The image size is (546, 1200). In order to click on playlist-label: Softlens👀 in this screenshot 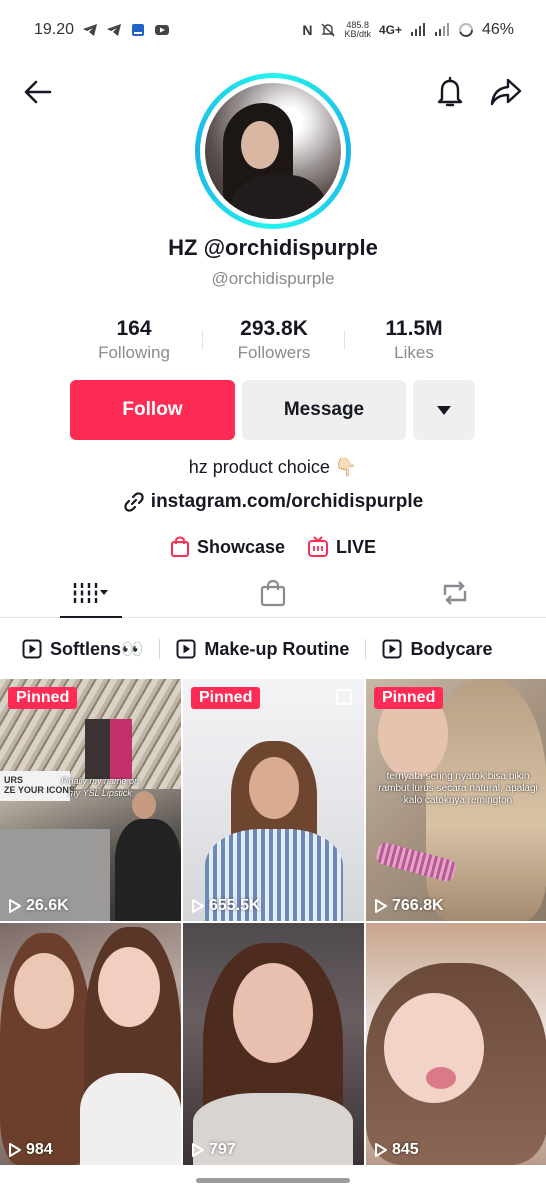, I will do `click(97, 648)`.